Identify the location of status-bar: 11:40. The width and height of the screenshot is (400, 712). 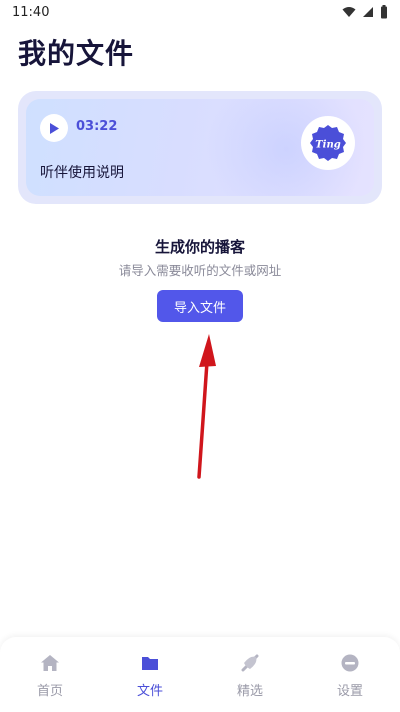
(200, 12).